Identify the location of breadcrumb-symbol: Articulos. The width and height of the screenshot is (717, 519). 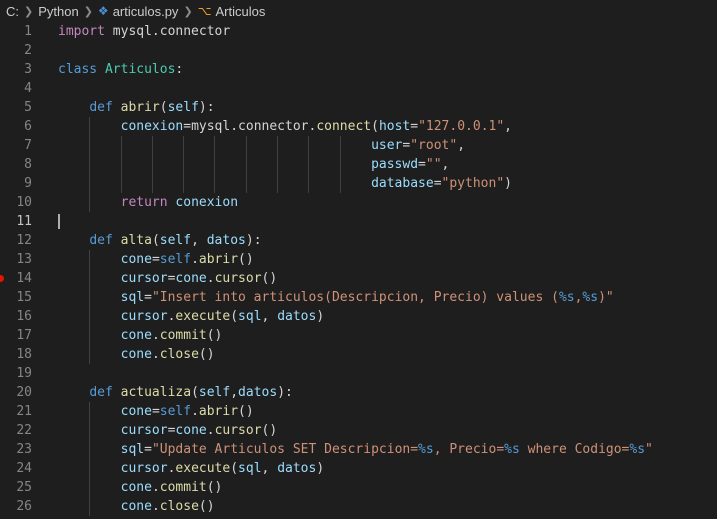
(240, 11).